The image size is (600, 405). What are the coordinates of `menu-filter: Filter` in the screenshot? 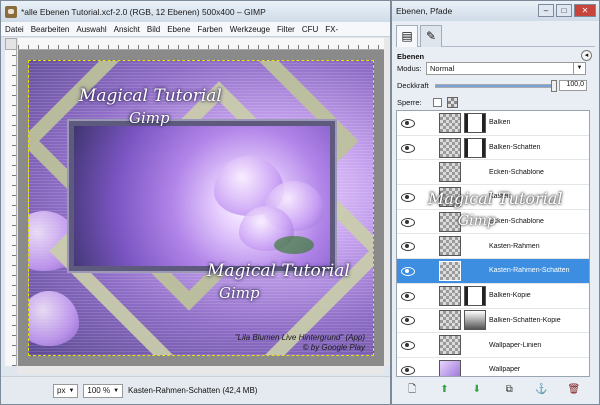 It's located at (286, 29).